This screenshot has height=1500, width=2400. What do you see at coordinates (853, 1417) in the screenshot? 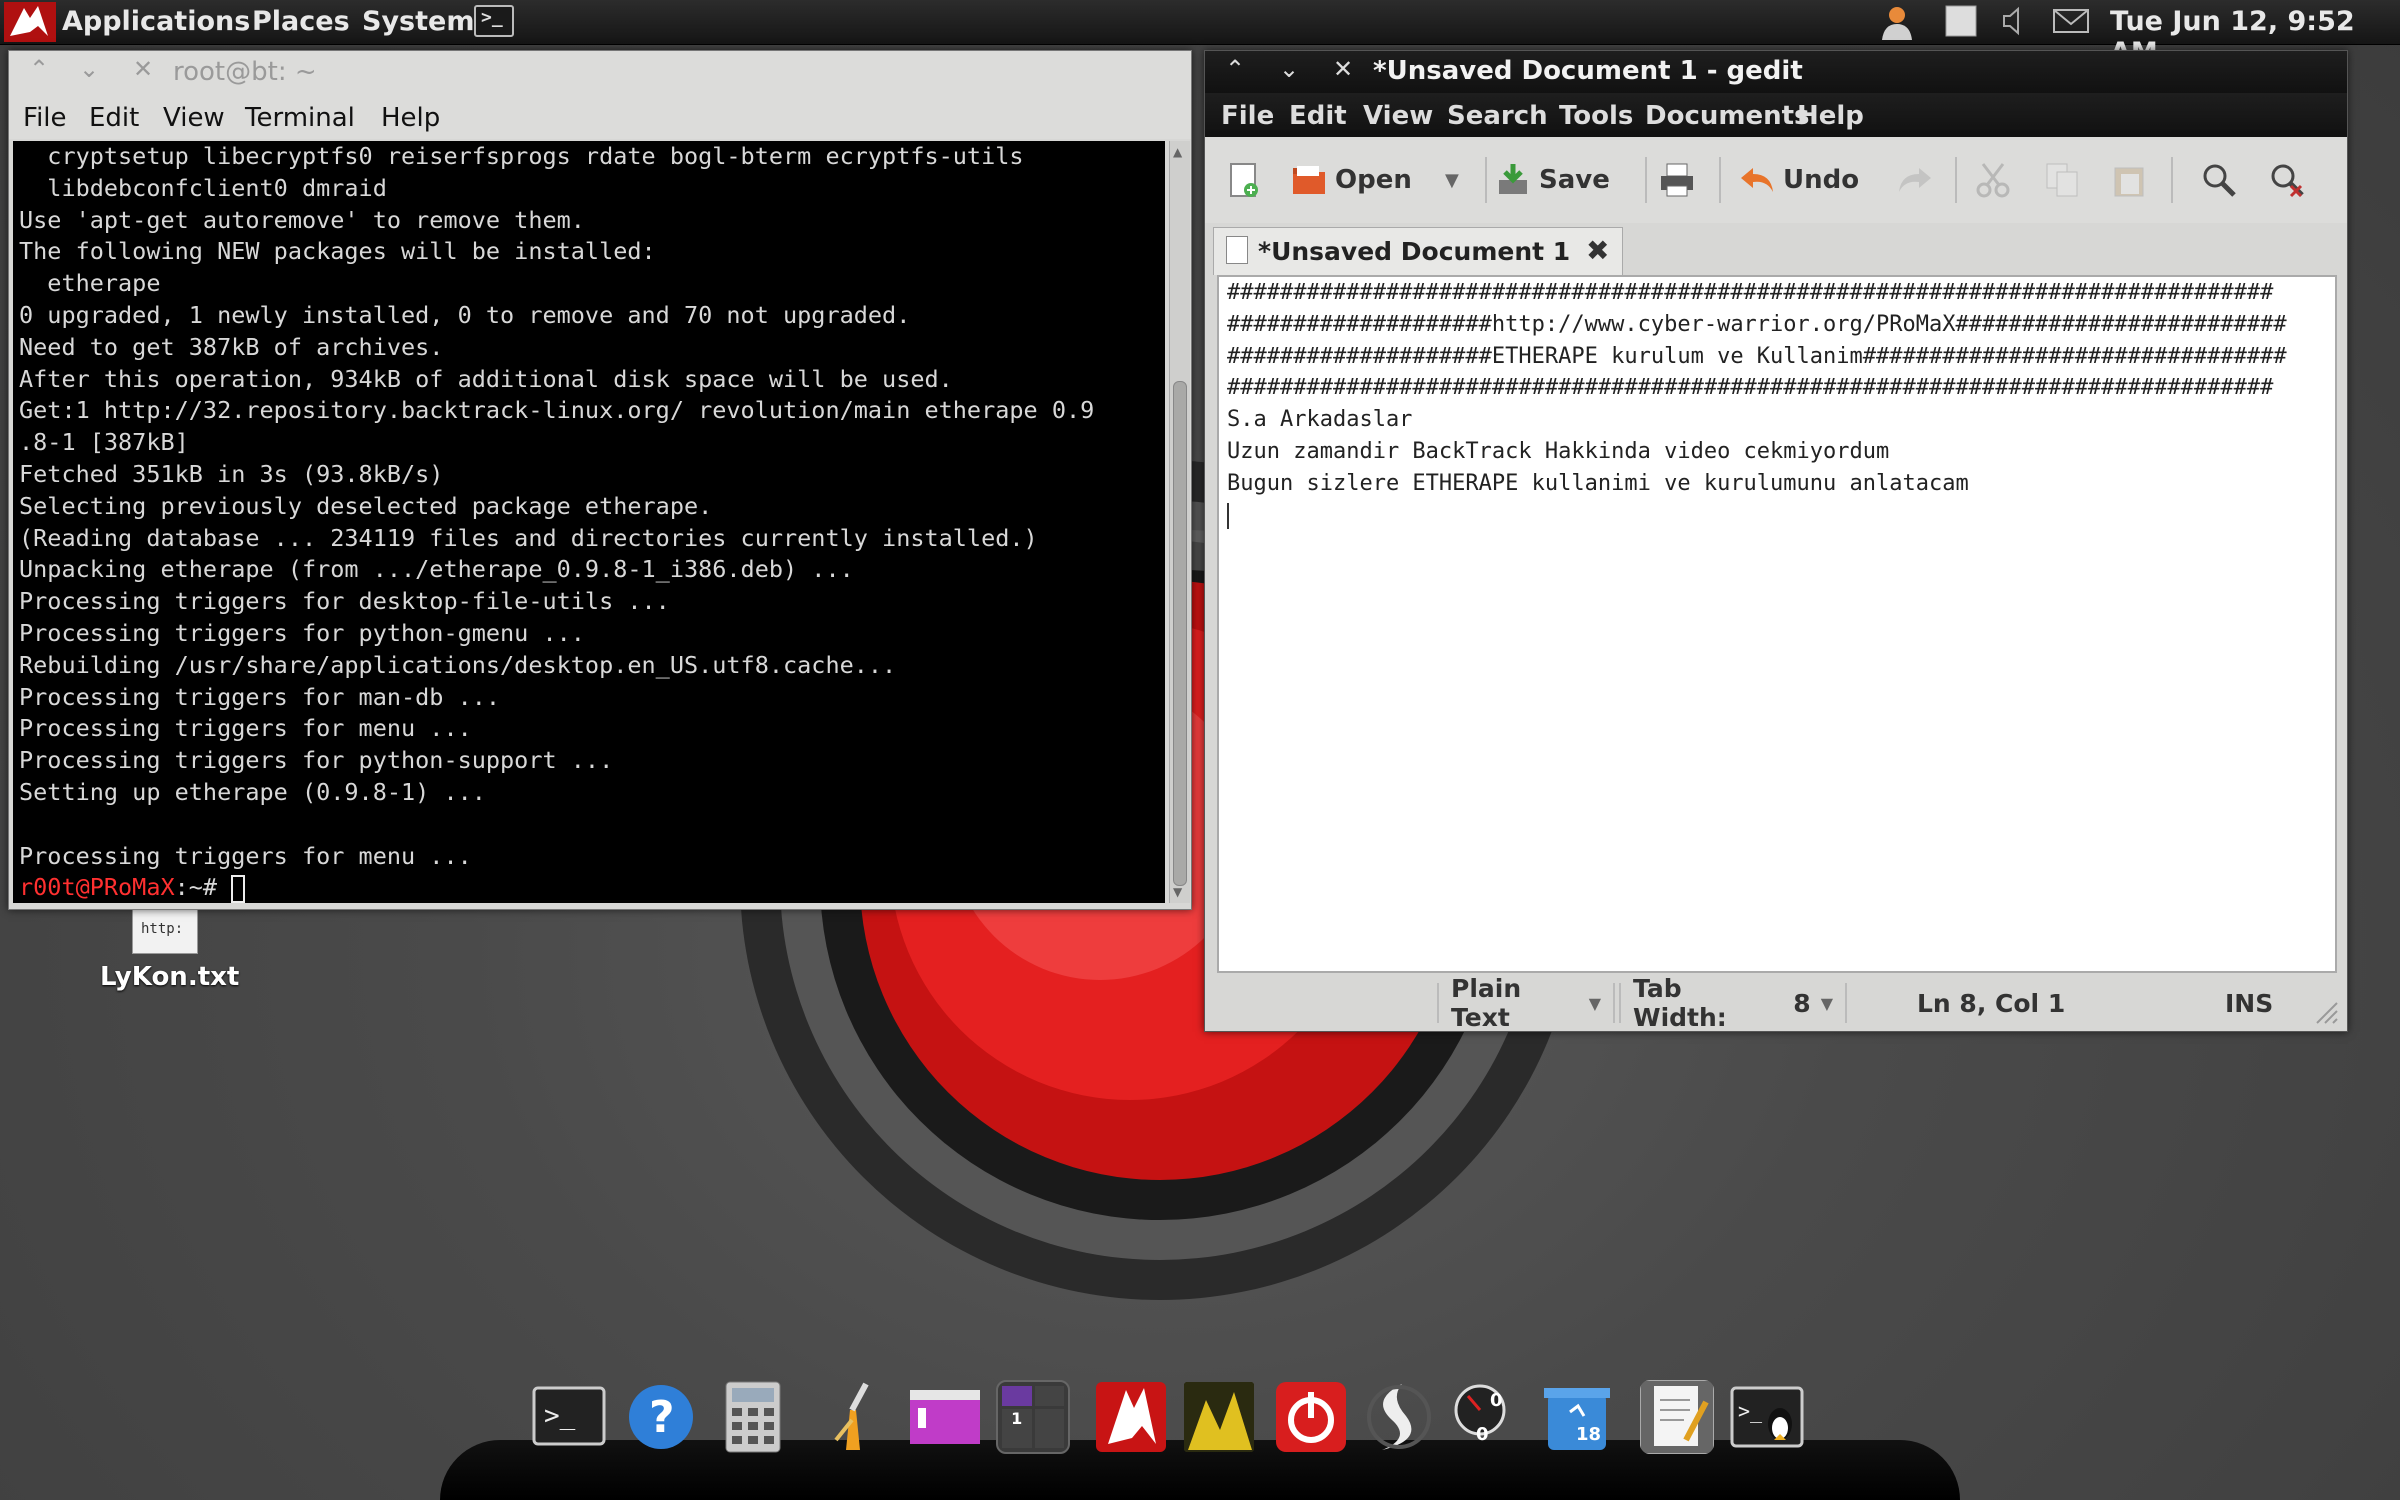
I see `cleaner-icon` at bounding box center [853, 1417].